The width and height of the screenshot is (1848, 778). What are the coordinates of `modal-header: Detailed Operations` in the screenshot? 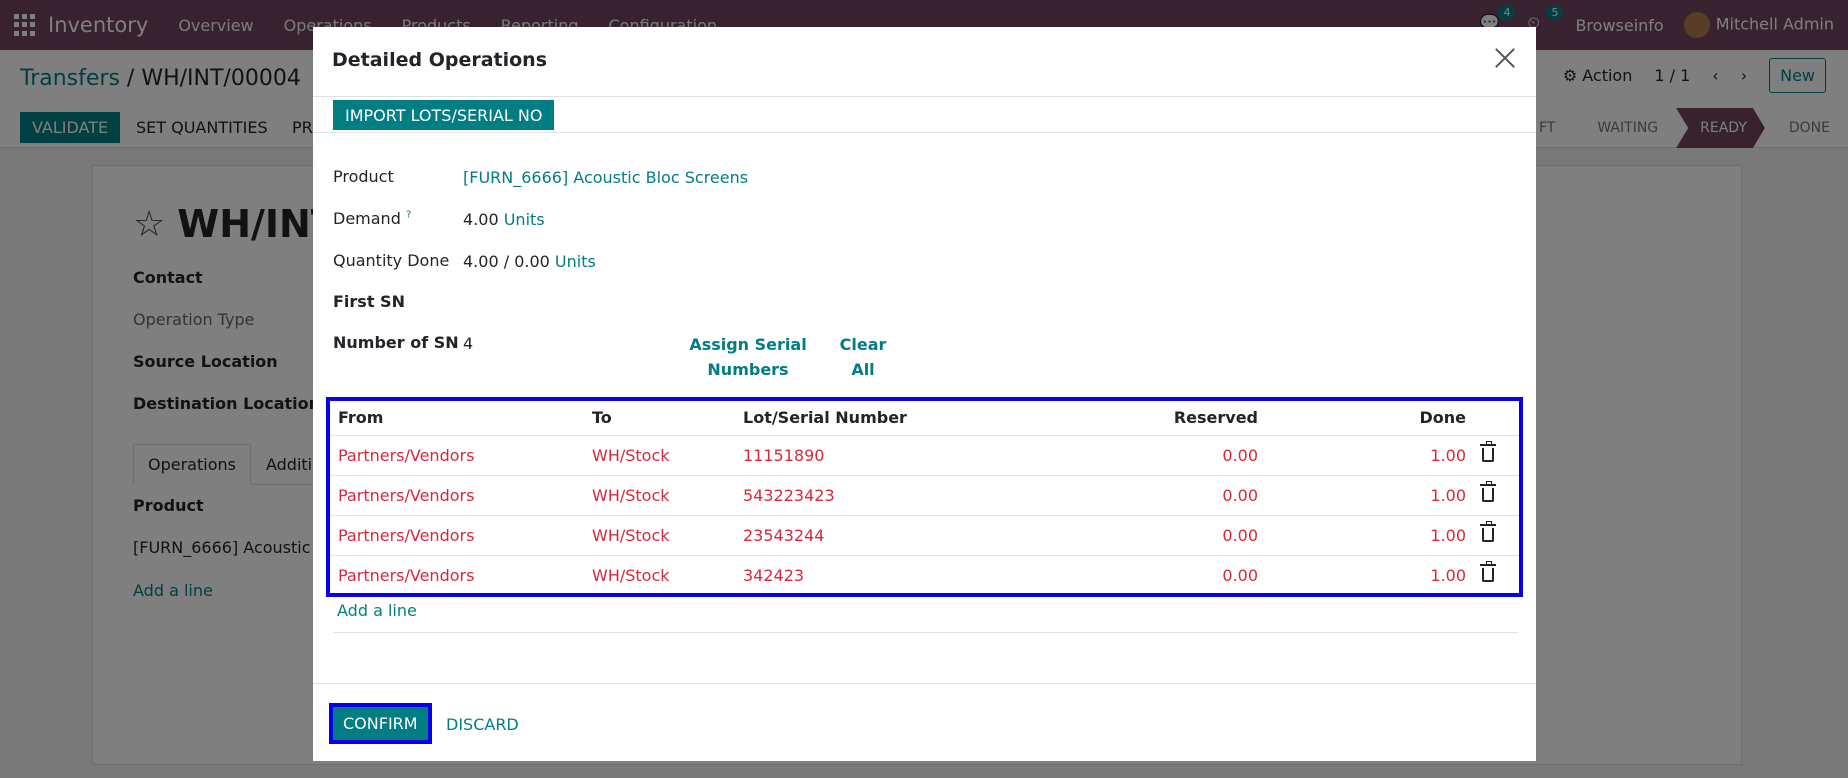 It's located at (924, 62).